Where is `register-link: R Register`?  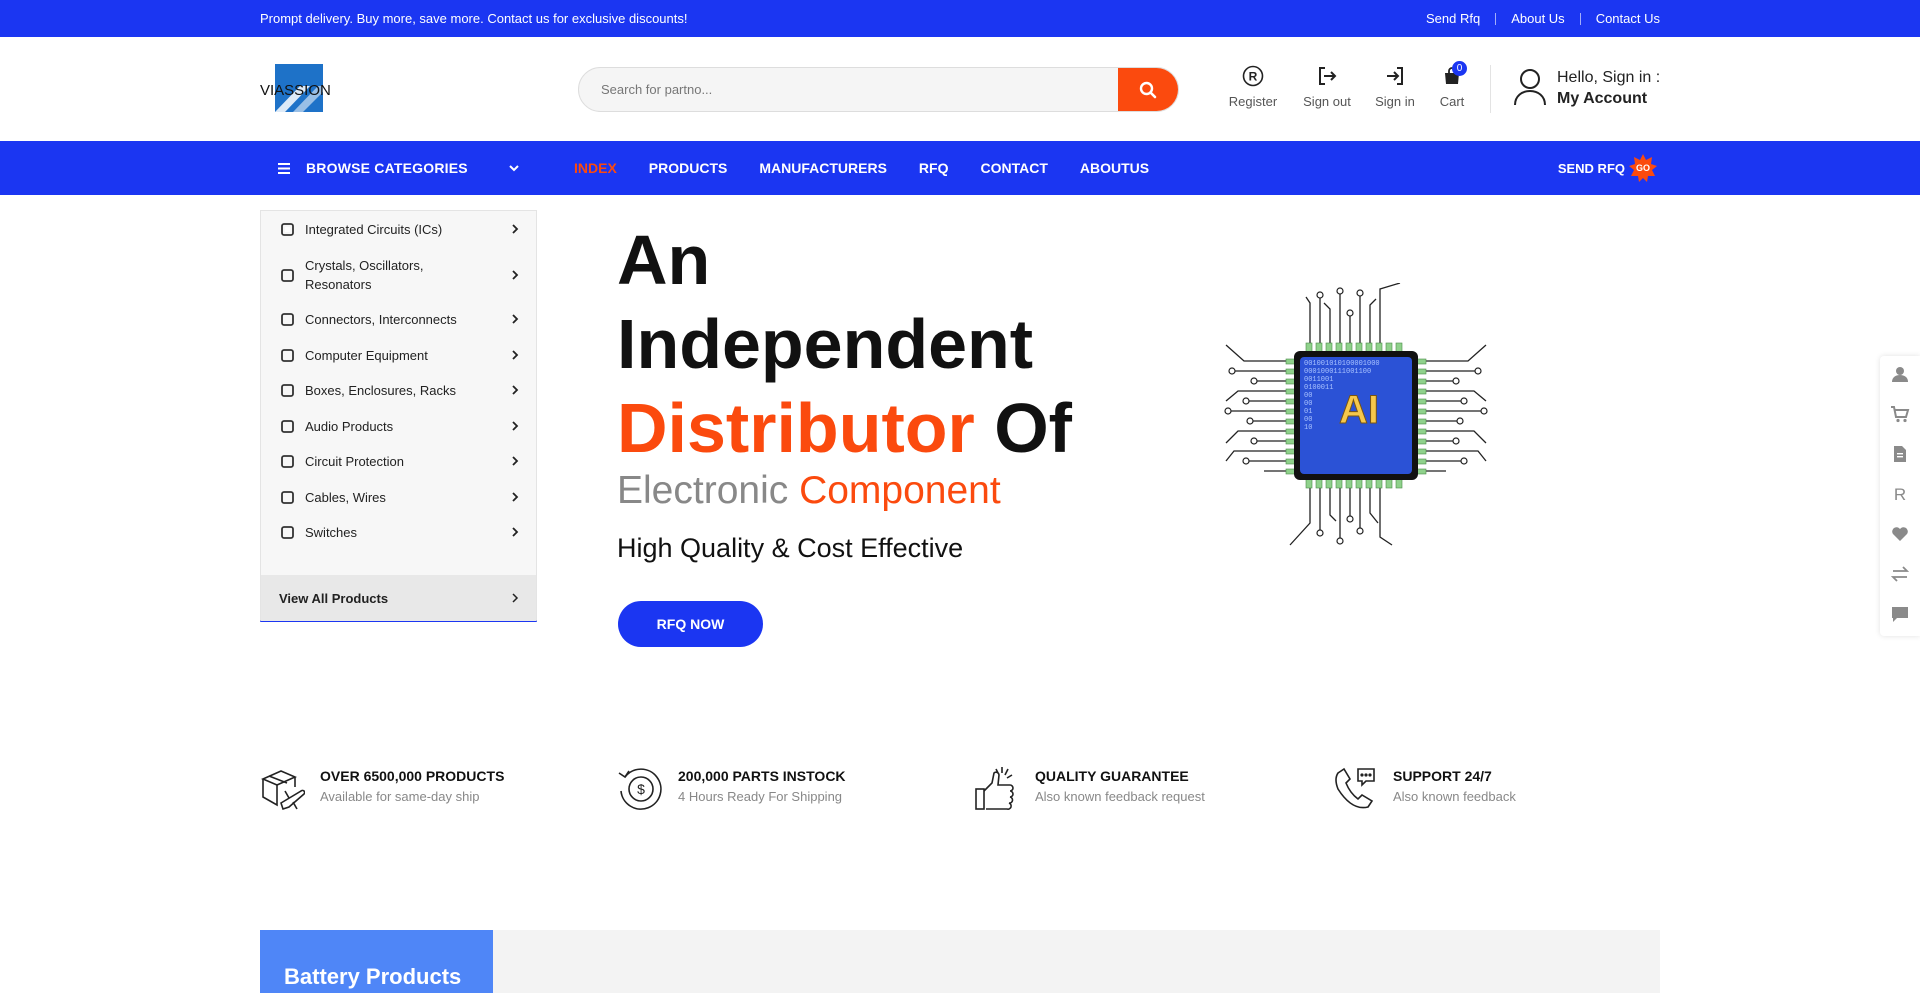 register-link: R Register is located at coordinates (1253, 86).